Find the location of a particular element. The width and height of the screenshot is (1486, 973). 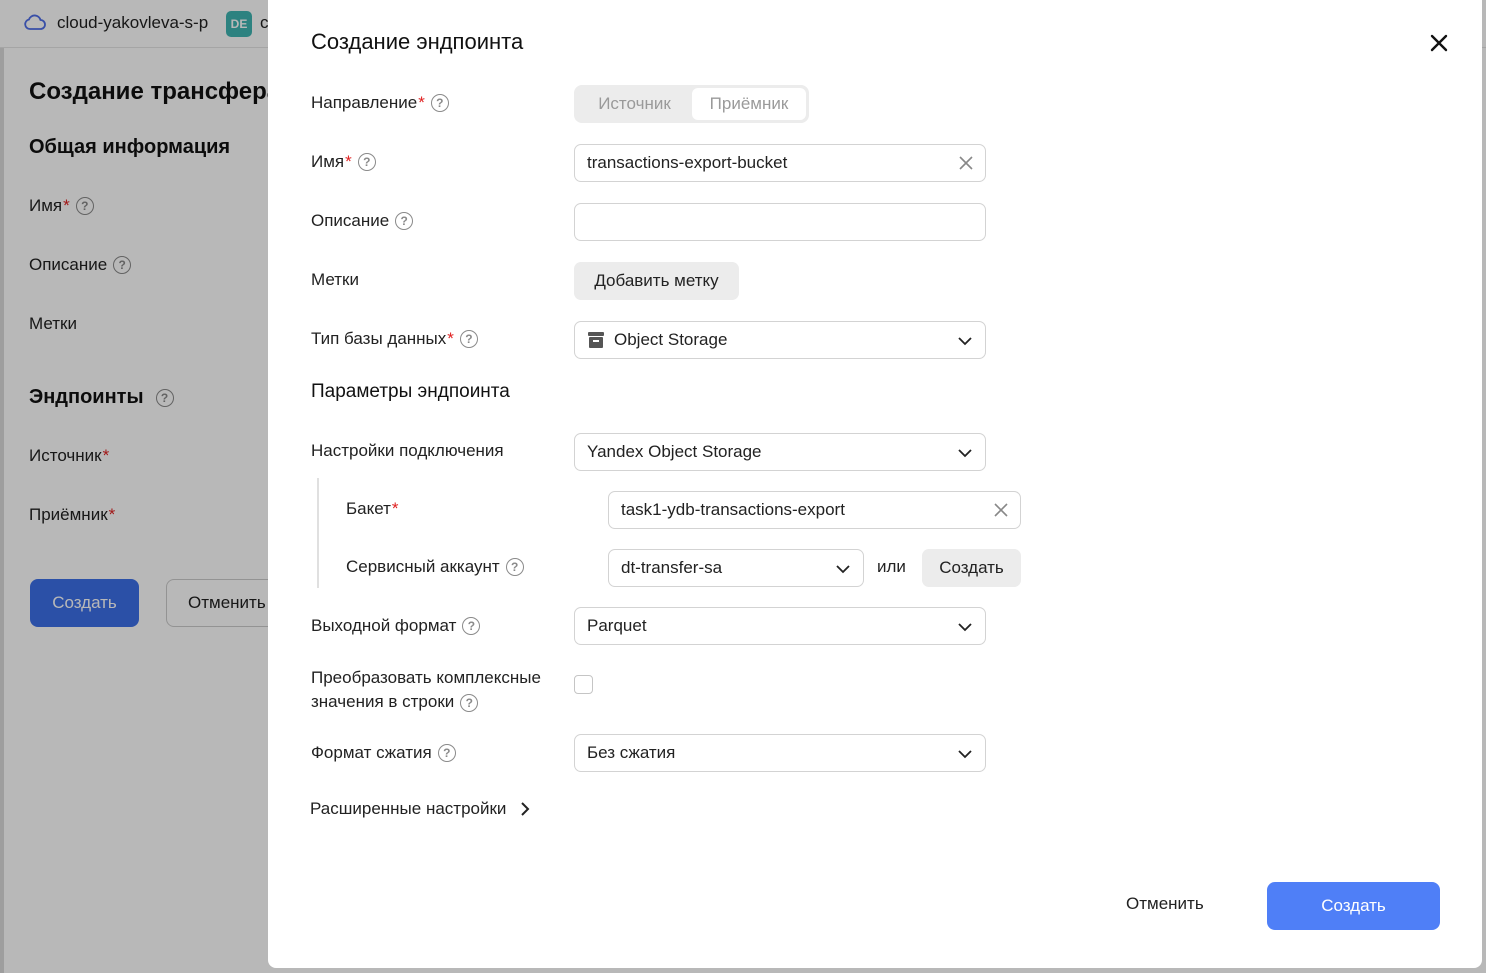

name-label: Имя *? is located at coordinates (343, 162).